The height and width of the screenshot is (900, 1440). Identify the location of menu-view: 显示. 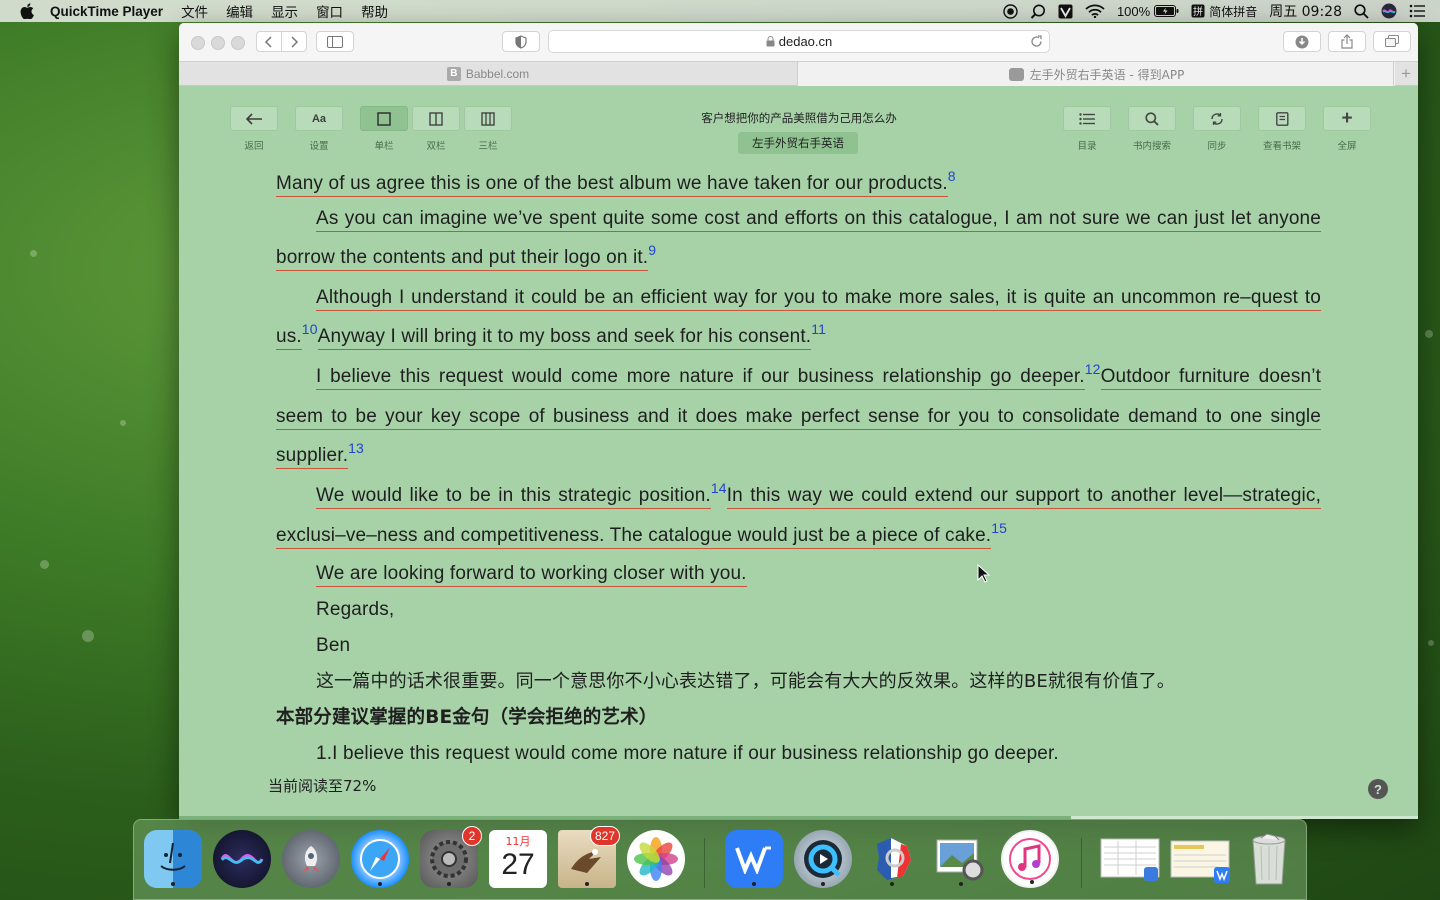
(284, 11).